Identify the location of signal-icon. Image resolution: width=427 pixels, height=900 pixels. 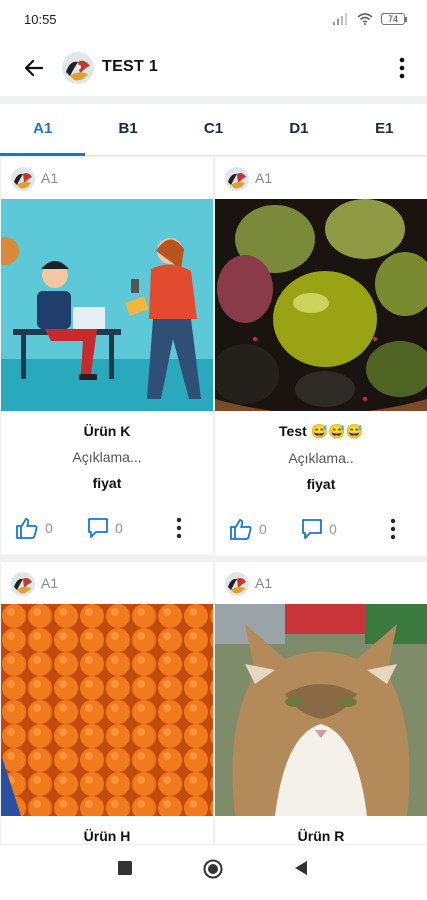
(340, 19).